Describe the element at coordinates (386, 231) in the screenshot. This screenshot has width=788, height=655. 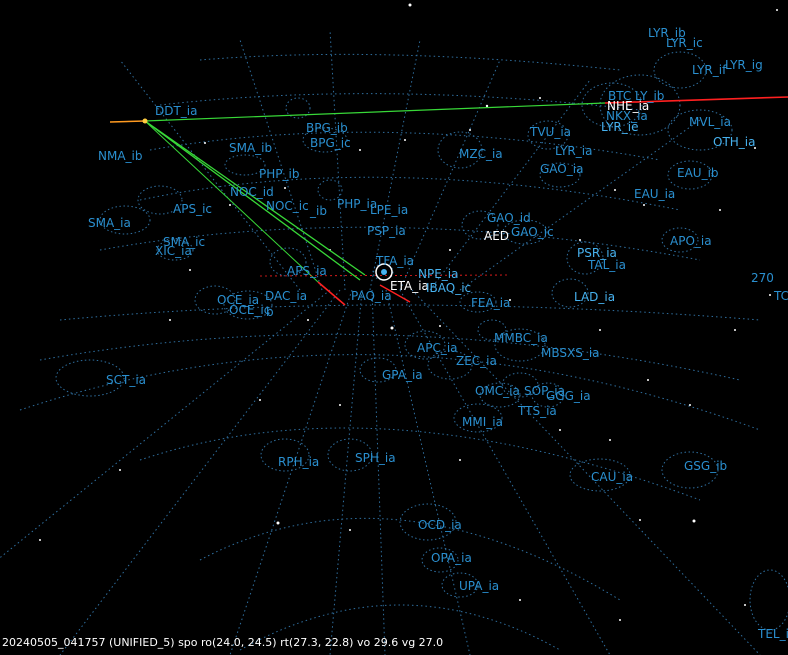
I see `label-psp-ia: PSP_ia` at that location.